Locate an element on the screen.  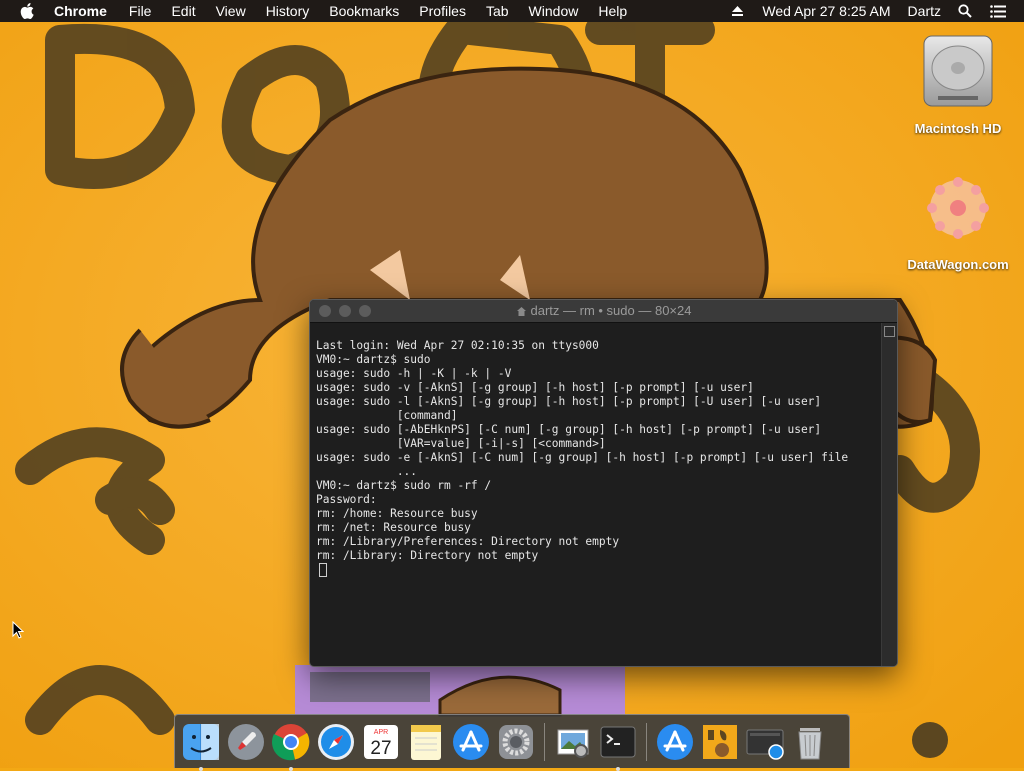
terminal-line: rm: /net: Resource busy is located at coordinates (393, 527).